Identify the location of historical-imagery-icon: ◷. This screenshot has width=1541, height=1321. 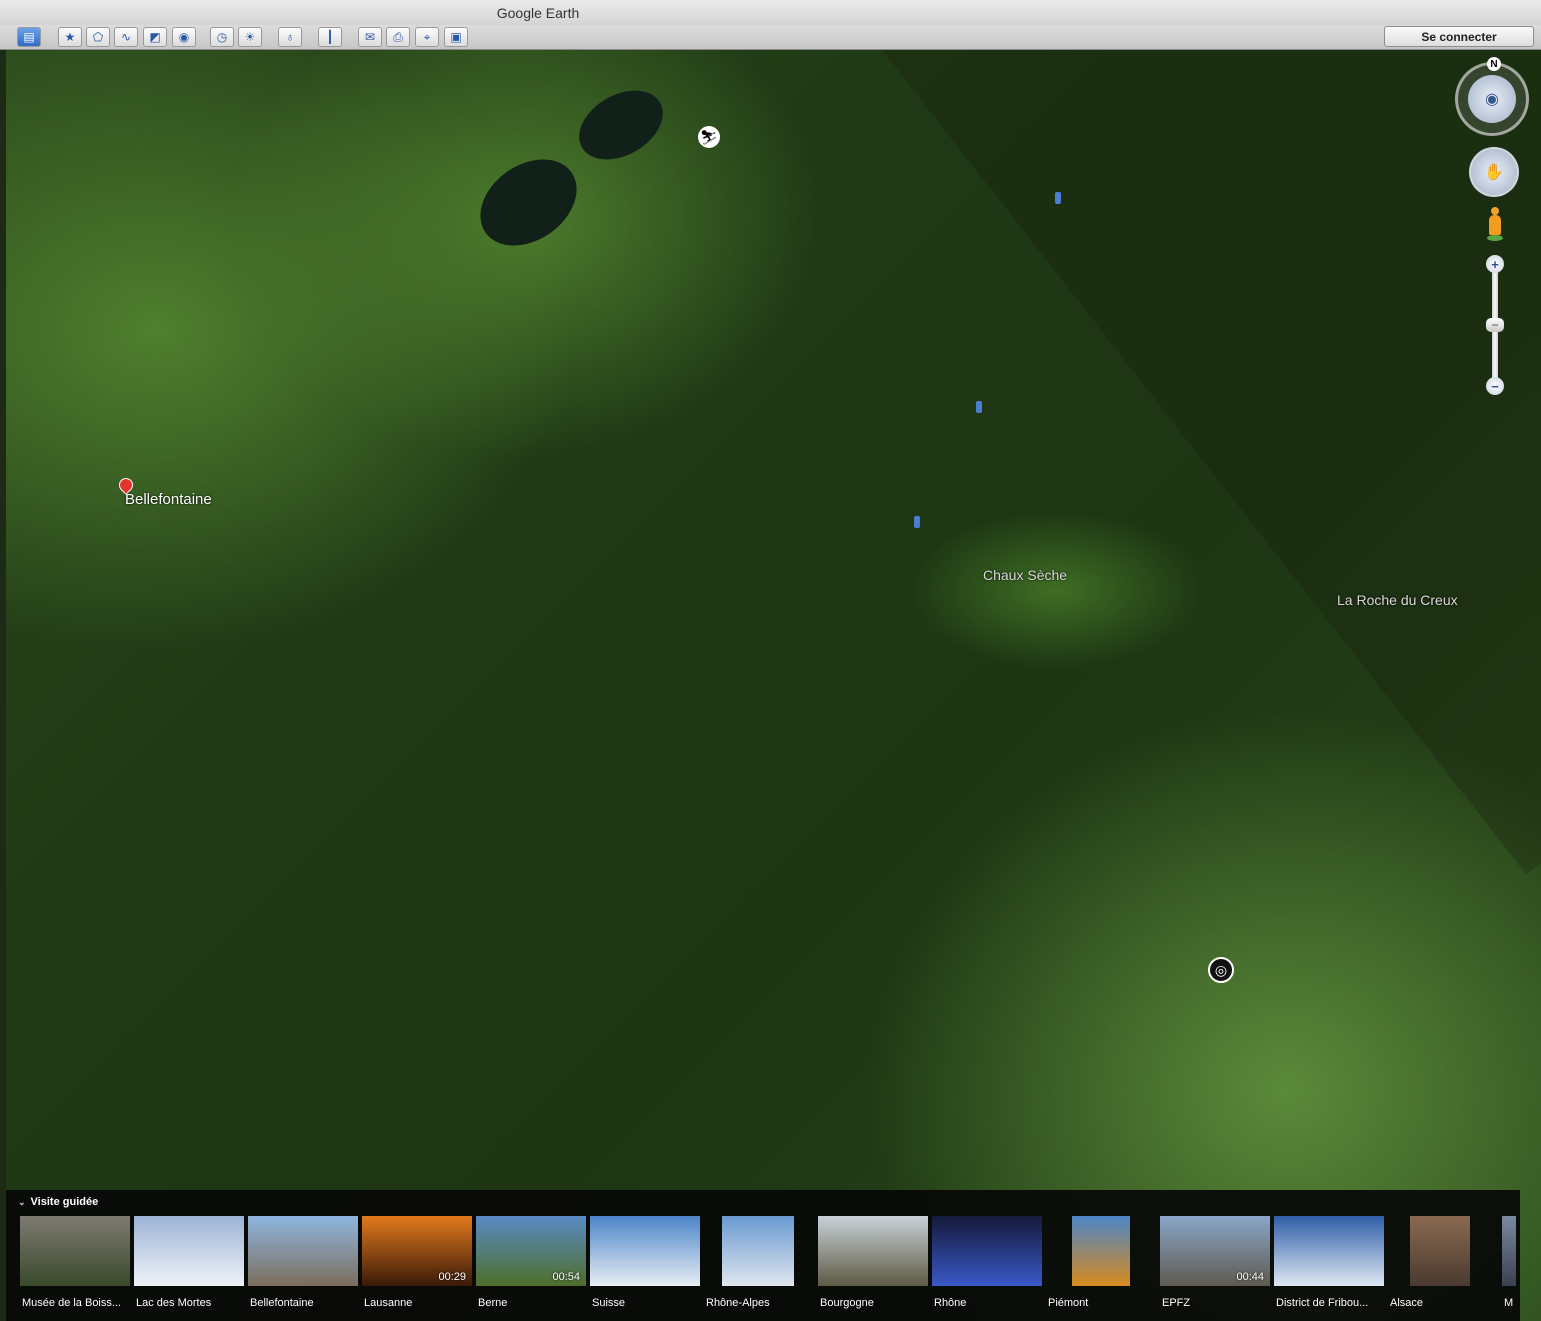
(222, 37).